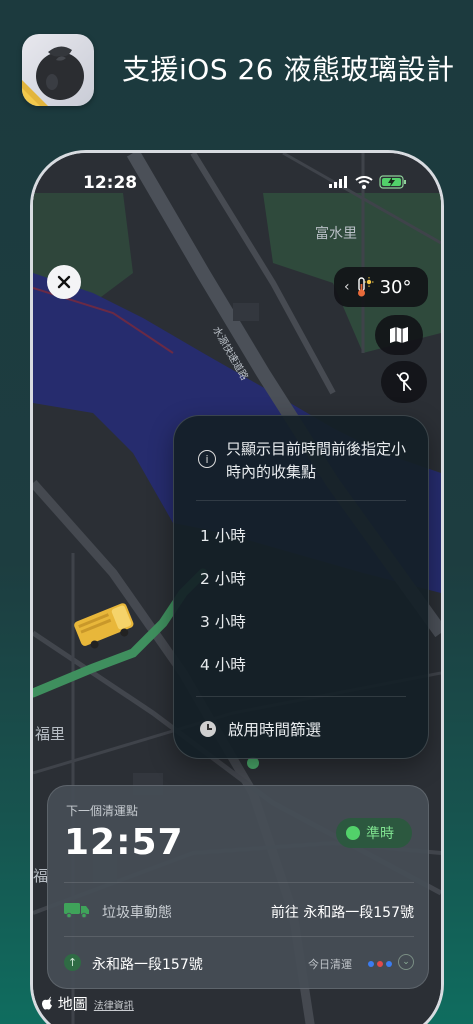 The width and height of the screenshot is (473, 1024). I want to click on apple-maps-brand: 地圖, so click(64, 1003).